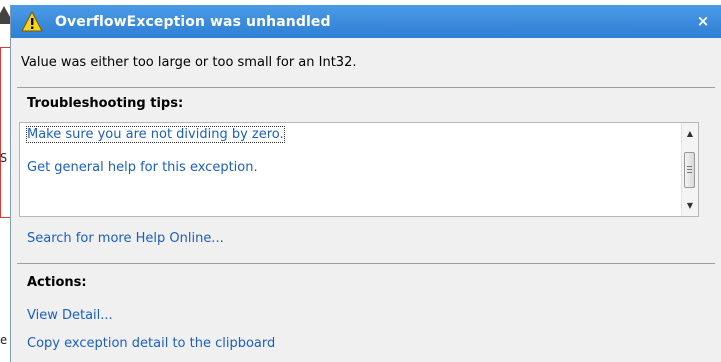  Describe the element at coordinates (703, 21) in the screenshot. I see `close-icon: ×` at that location.